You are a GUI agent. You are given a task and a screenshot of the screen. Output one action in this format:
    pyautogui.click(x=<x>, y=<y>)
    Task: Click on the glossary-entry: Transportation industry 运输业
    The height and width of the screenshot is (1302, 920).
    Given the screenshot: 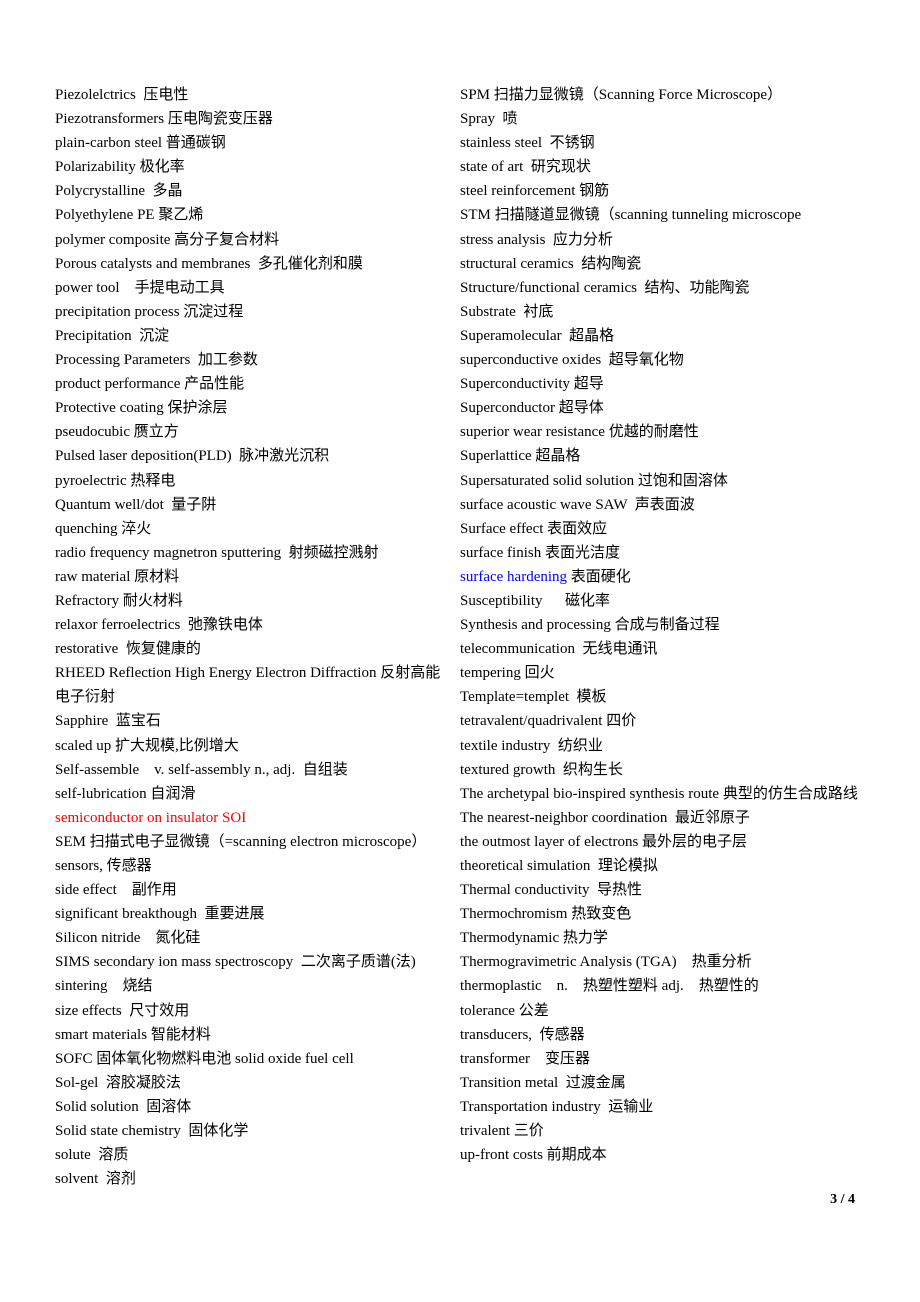 What is the action you would take?
    pyautogui.click(x=660, y=1107)
    